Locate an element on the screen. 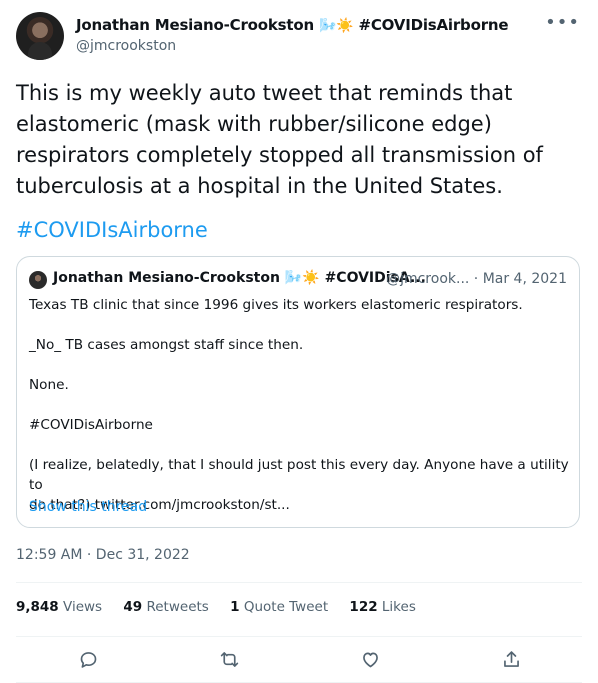  likes-count: 122 is located at coordinates (363, 607).